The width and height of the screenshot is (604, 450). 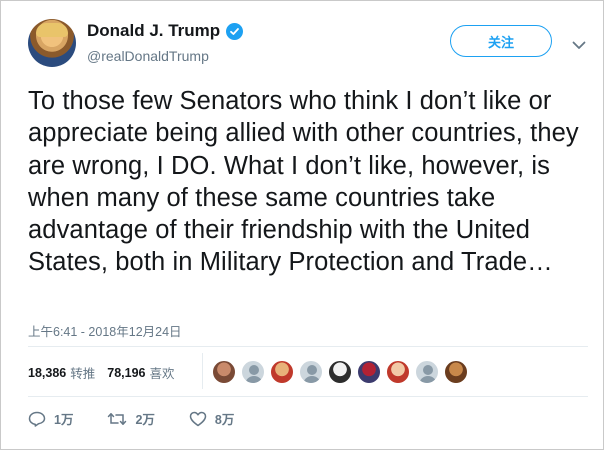 What do you see at coordinates (52, 43) in the screenshot?
I see `avatar` at bounding box center [52, 43].